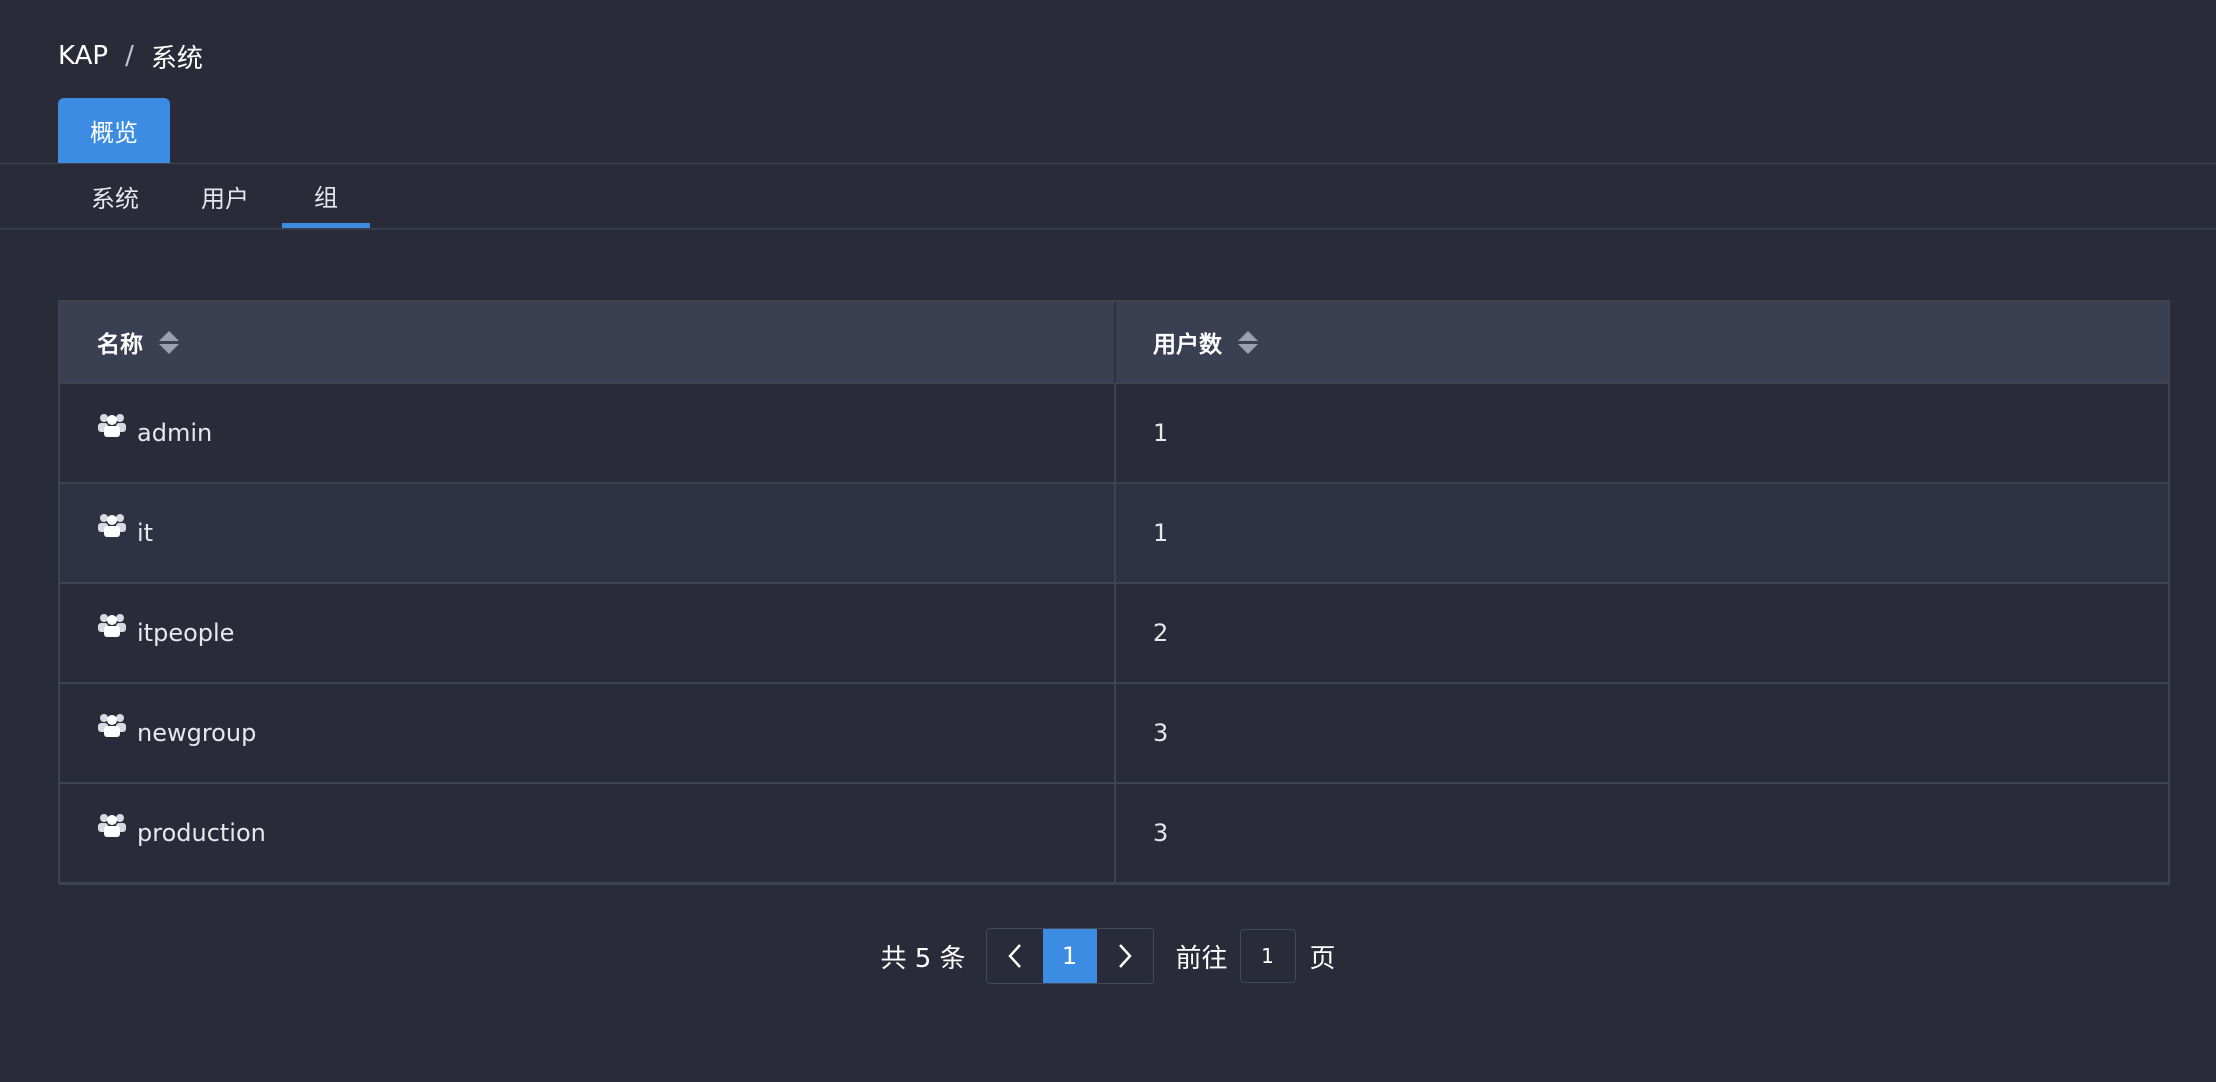  I want to click on pagination-total: 共 5 条, so click(923, 958).